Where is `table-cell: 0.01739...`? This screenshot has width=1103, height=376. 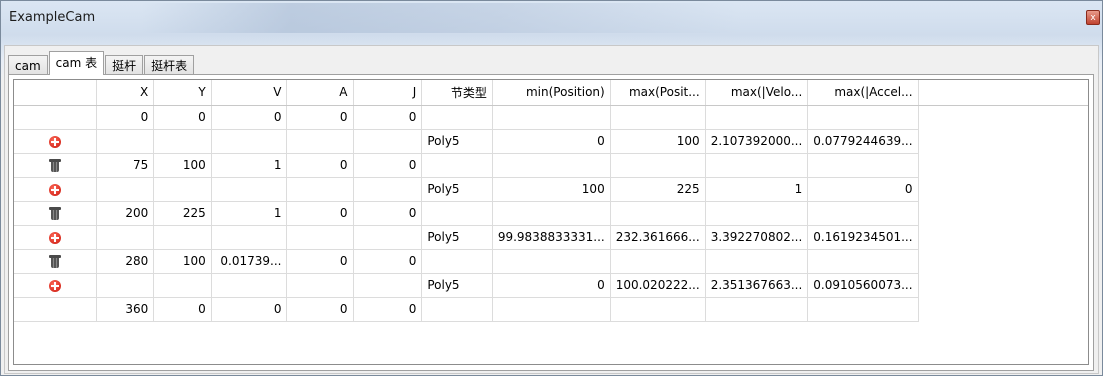
table-cell: 0.01739... is located at coordinates (249, 261).